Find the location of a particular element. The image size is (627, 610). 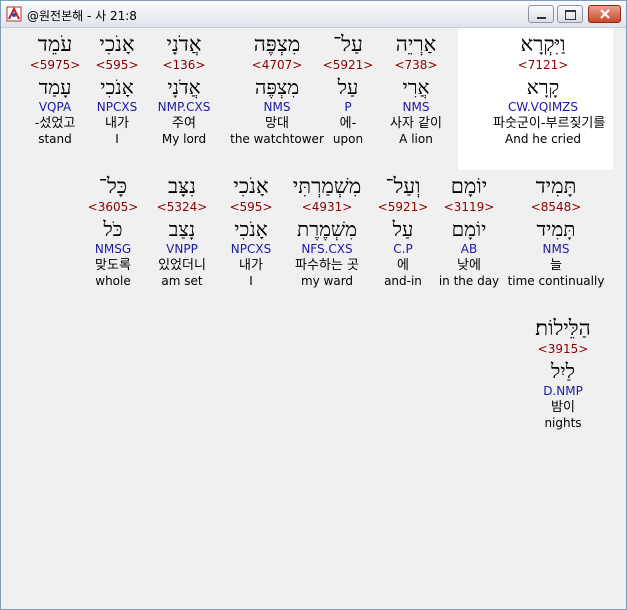

hebrew-lemma: תָּמִיד is located at coordinates (556, 229).